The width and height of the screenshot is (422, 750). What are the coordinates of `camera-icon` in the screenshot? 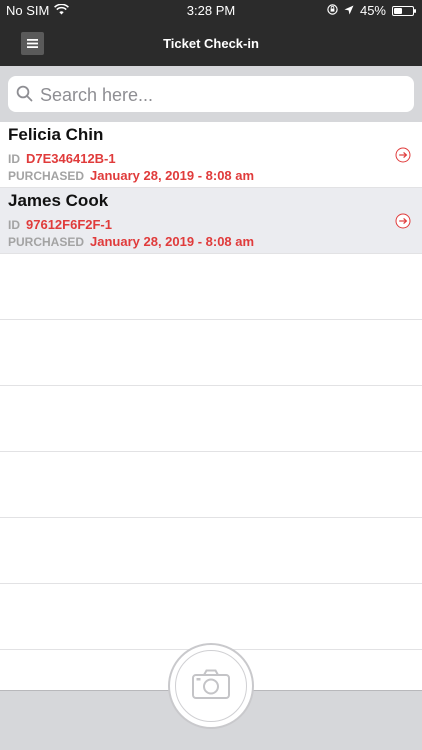 It's located at (211, 686).